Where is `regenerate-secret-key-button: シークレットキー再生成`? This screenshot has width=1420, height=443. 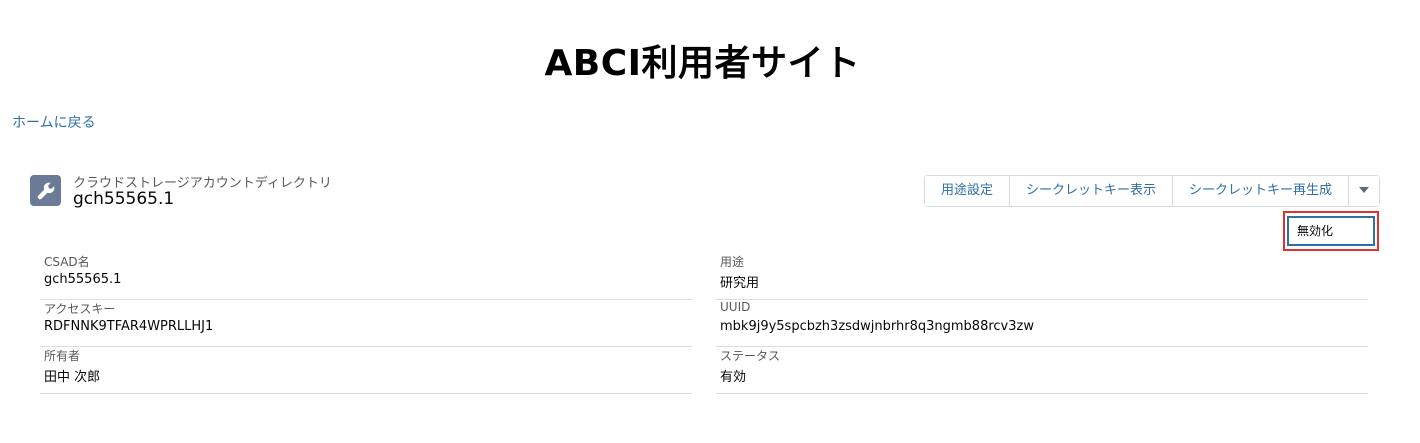
regenerate-secret-key-button: シークレットキー再生成 is located at coordinates (1260, 191).